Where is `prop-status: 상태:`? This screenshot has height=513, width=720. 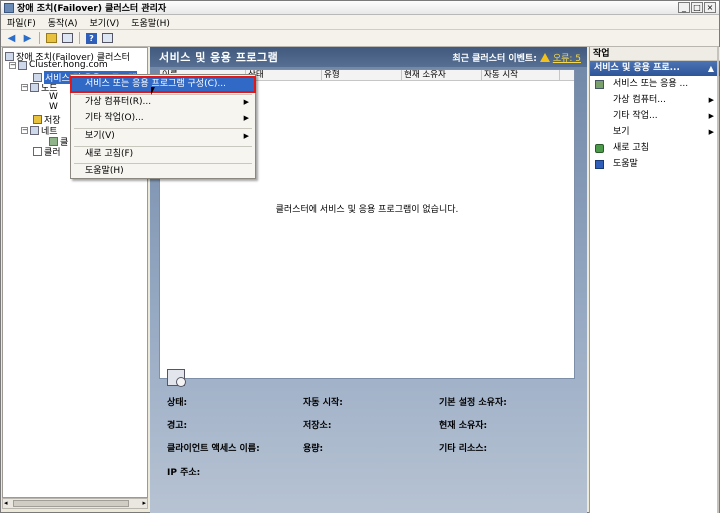 prop-status: 상태: is located at coordinates (177, 403).